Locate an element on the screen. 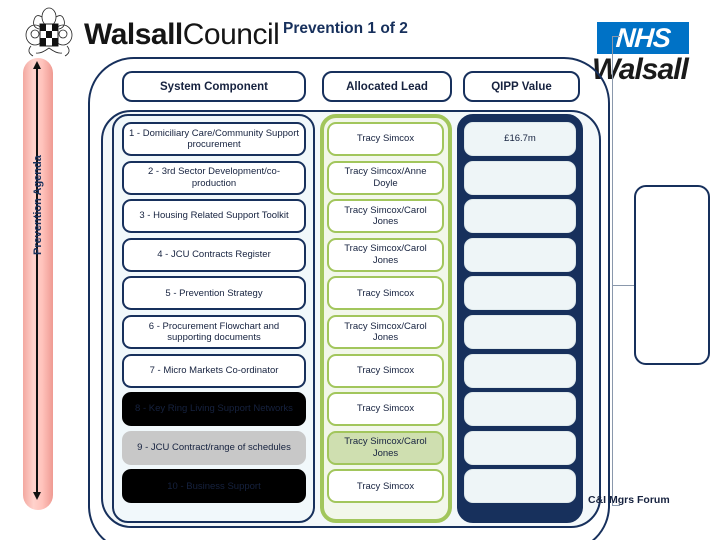 Image resolution: width=720 pixels, height=540 pixels. prevention-agenda-bar is located at coordinates (38, 284).